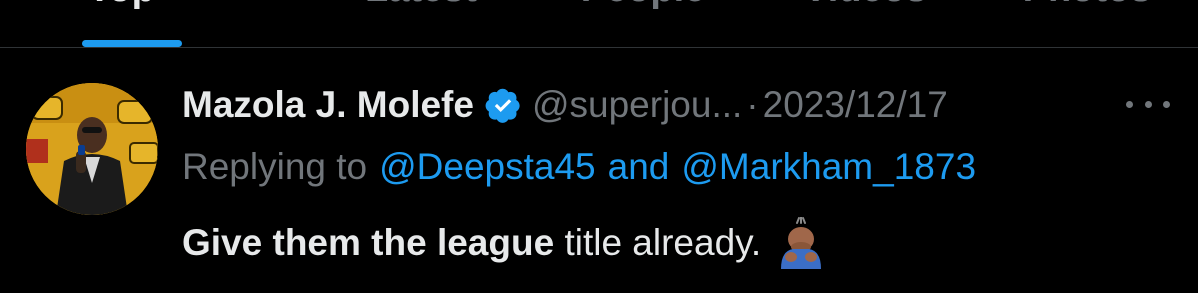  I want to click on tab-label: Latest, so click(421, 5).